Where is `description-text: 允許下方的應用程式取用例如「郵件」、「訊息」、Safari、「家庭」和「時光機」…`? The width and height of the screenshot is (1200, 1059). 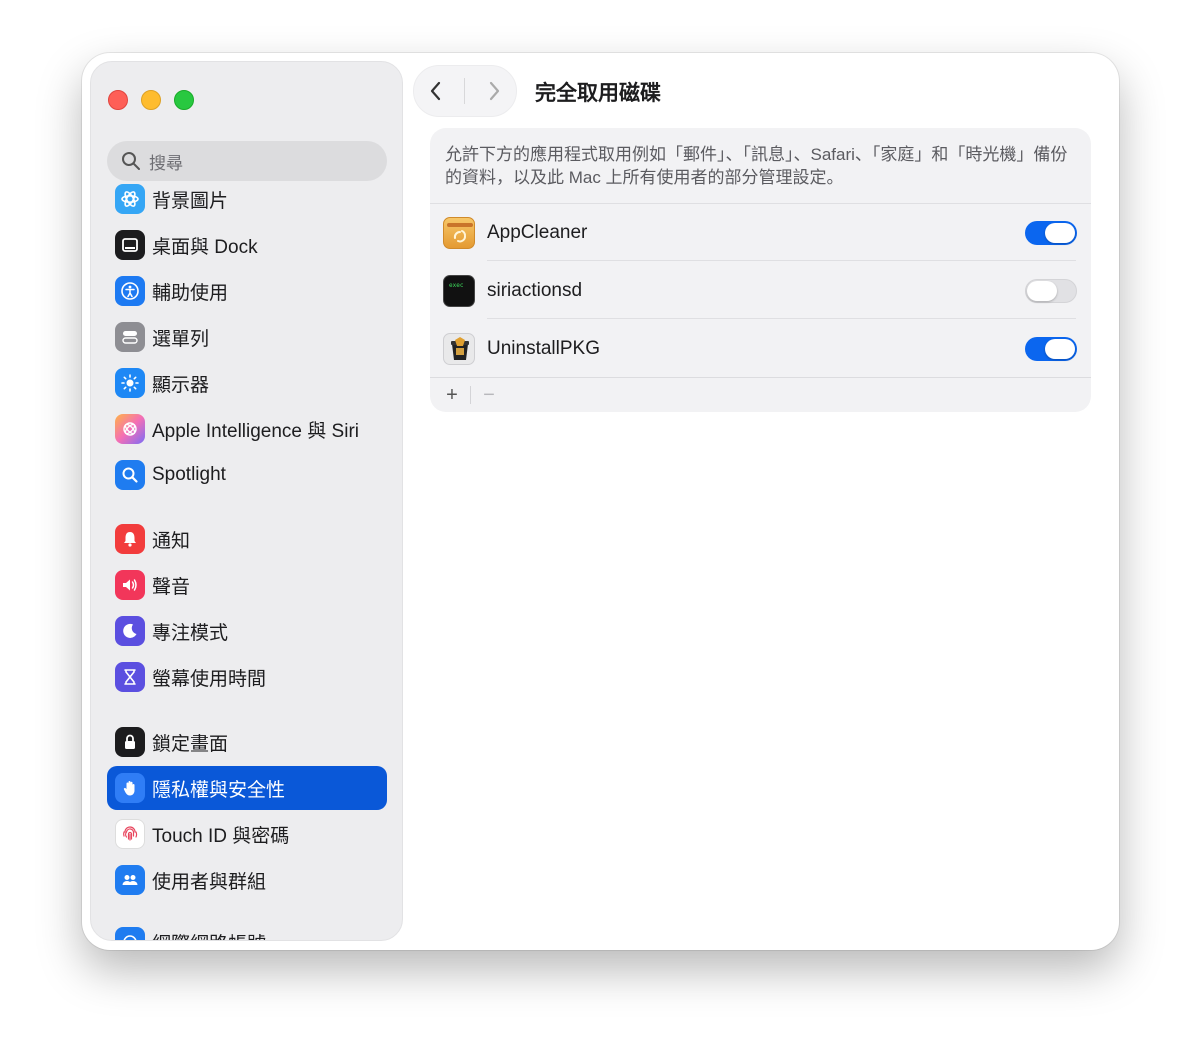
description-text: 允許下方的應用程式取用例如「郵件」、「訊息」、Safari、「家庭」和「時光機」… is located at coordinates (756, 166).